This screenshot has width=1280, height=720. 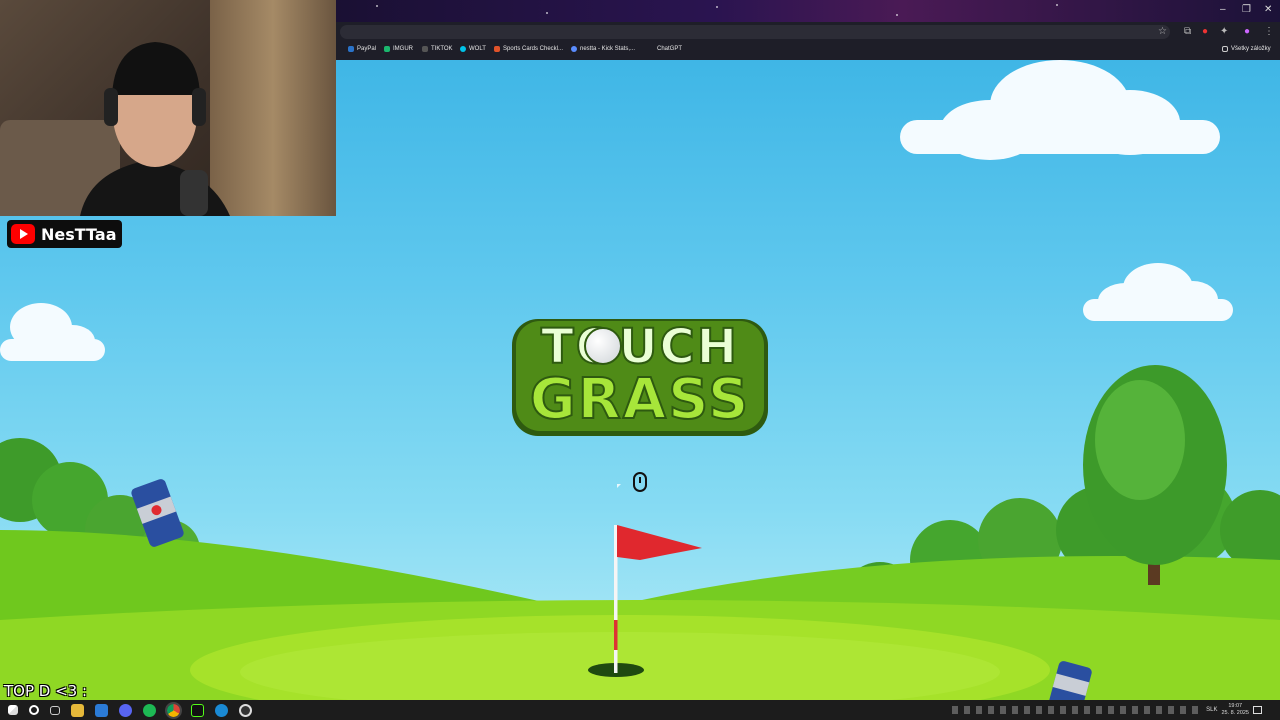 What do you see at coordinates (665, 49) in the screenshot?
I see `bookmark-chatgpt: ChatGPT` at bounding box center [665, 49].